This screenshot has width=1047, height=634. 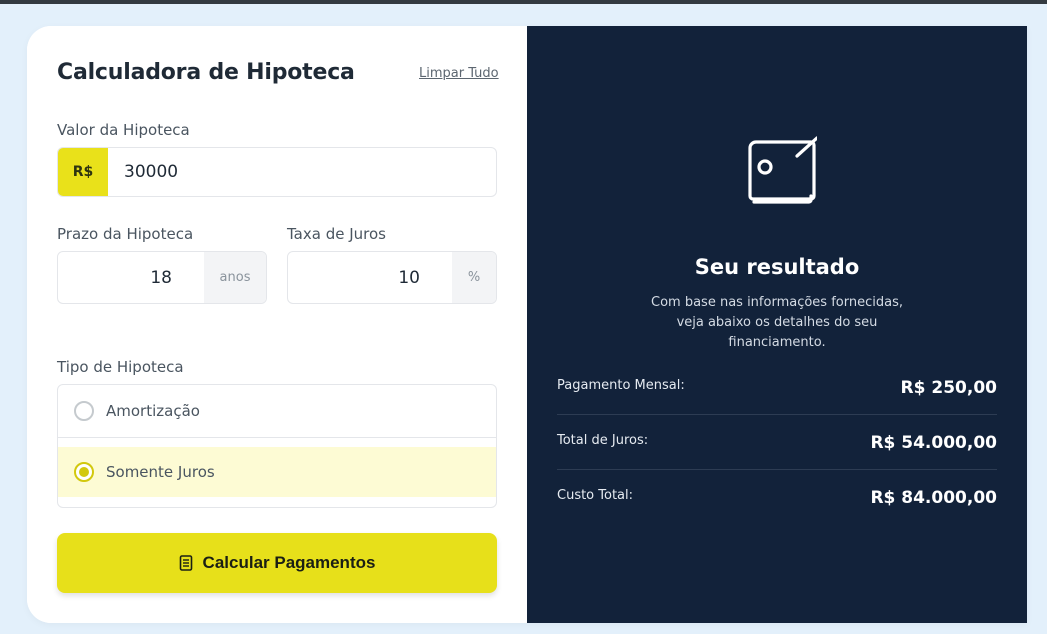 I want to click on total-interest-value: R$ 54.000,00, so click(x=933, y=443).